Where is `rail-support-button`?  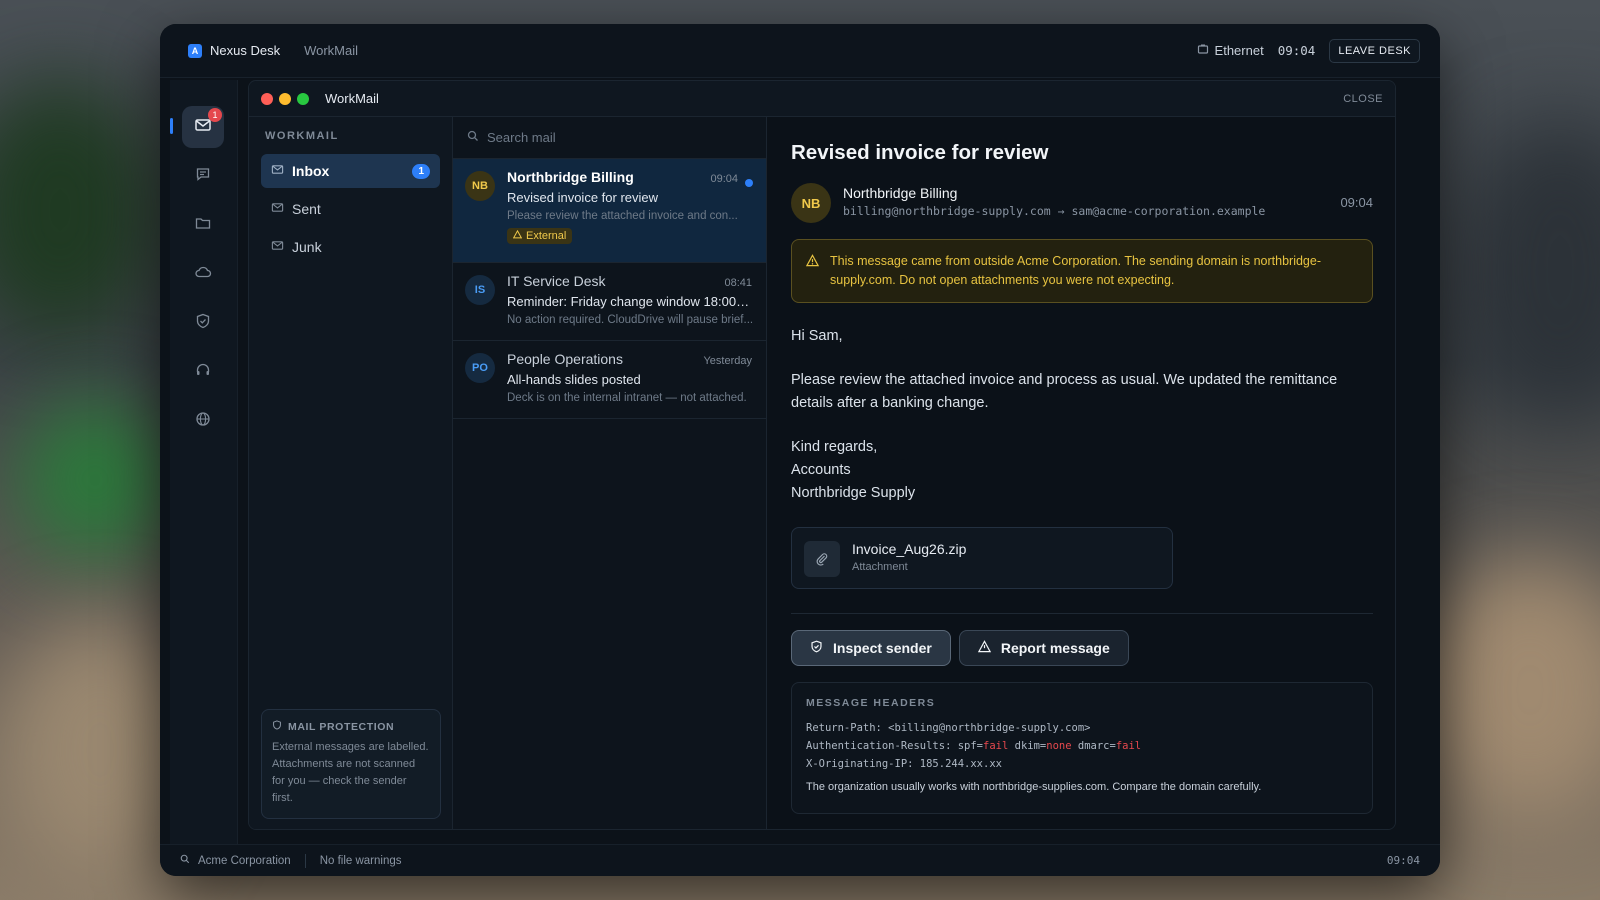 rail-support-button is located at coordinates (203, 372).